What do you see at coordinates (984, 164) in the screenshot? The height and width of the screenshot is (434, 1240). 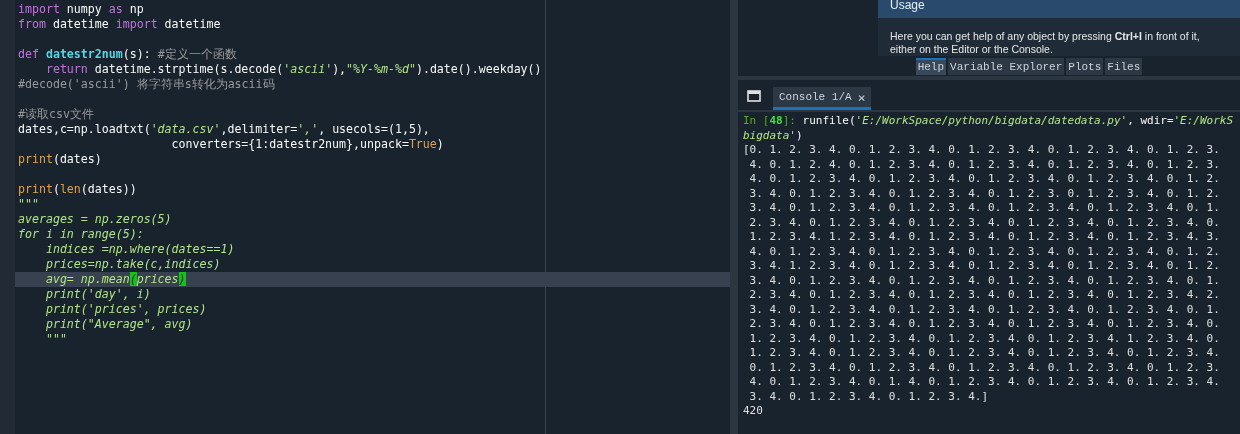 I see `console-output-line: 4. 0. 1. 2. 4. 0. 1. 2. 3. 4. 0. 1. 2. 3. 4. 0. 1. 2. 3. 4. 0. 1. 2. 3.` at bounding box center [984, 164].